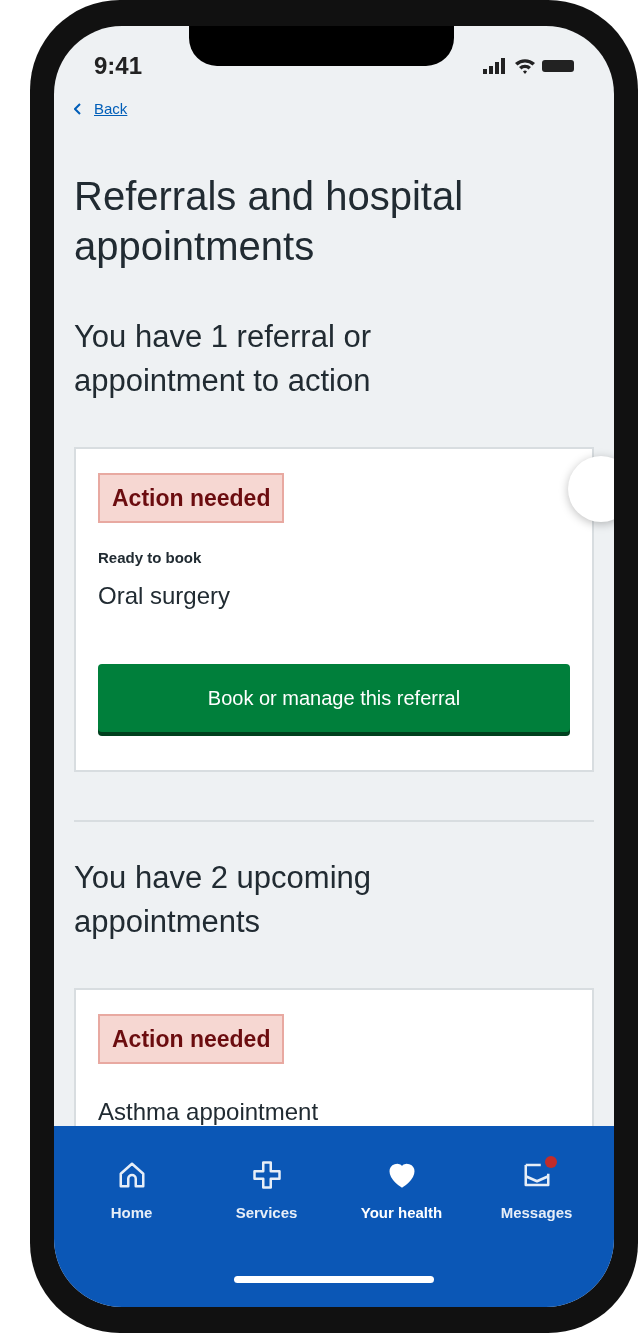  I want to click on page-title: Referrals and hospital appointments, so click(269, 221).